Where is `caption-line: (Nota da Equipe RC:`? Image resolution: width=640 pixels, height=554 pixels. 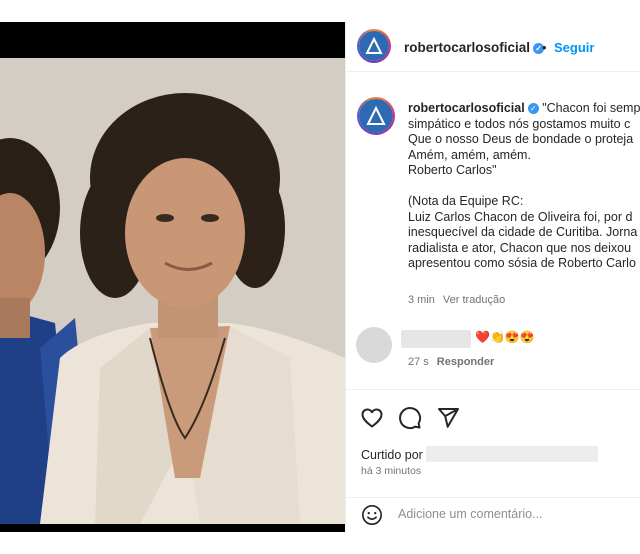
caption-line: (Nota da Equipe RC: is located at coordinates (466, 201).